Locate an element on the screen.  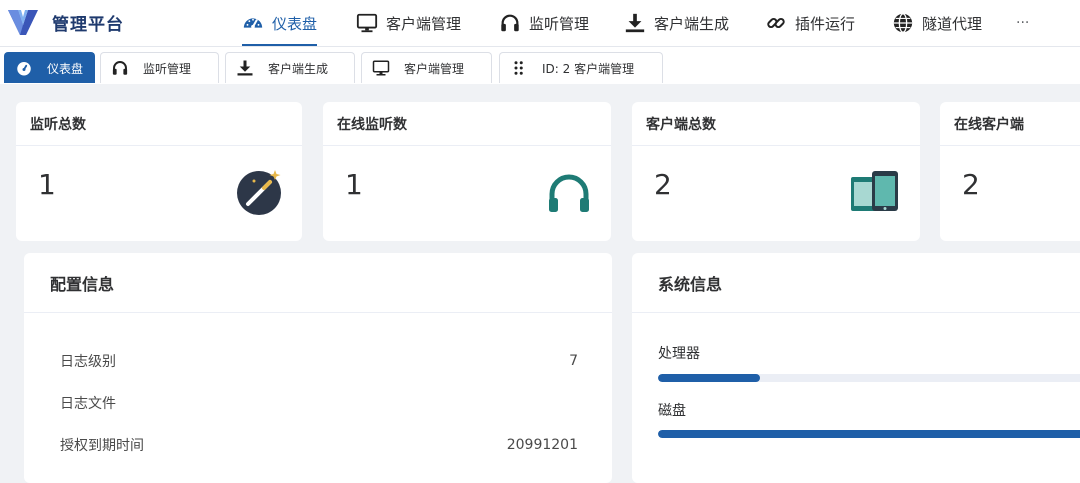
tab-label: 监听管理 is located at coordinates (167, 68).